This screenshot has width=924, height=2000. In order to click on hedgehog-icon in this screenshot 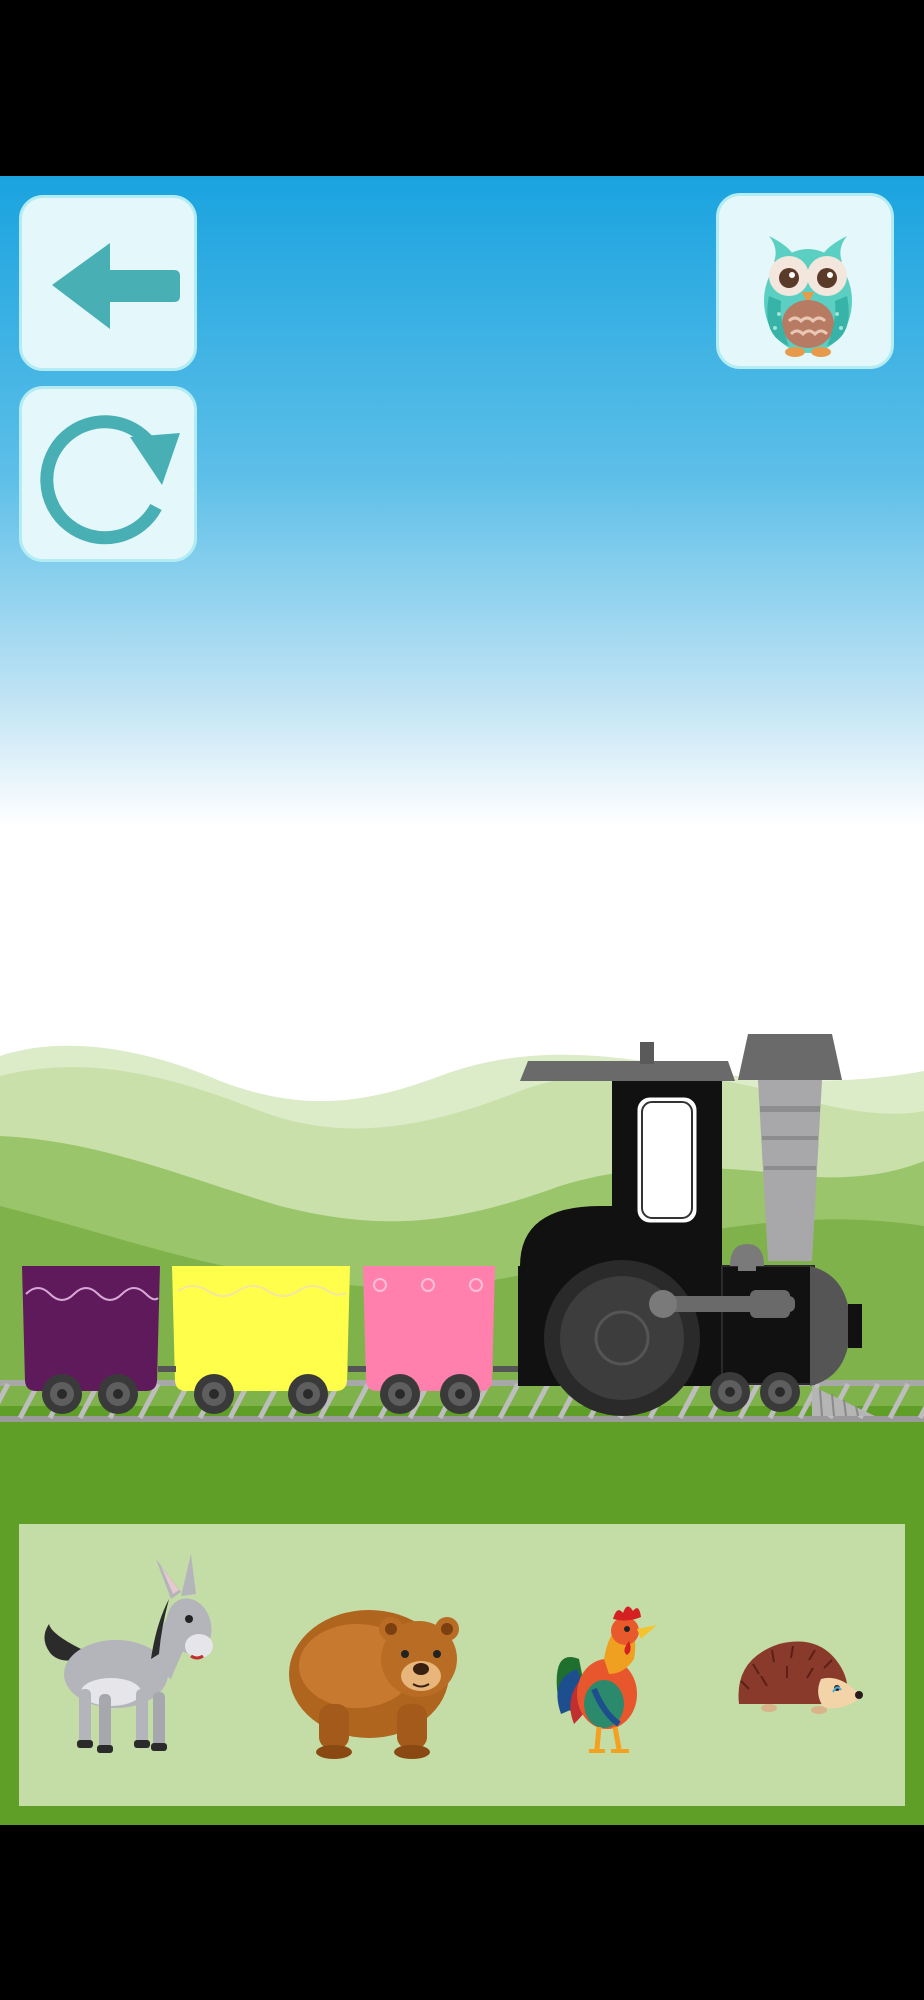, I will do `click(800, 1677)`.